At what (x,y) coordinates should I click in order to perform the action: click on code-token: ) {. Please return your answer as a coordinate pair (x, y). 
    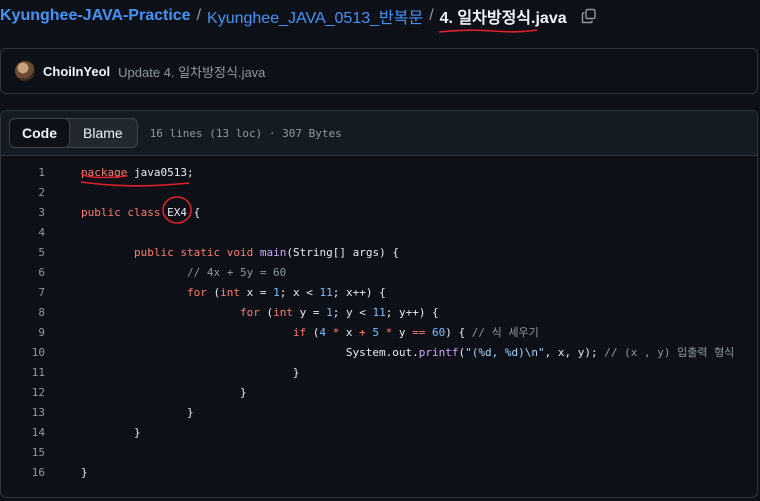
    Looking at the image, I should click on (458, 332).